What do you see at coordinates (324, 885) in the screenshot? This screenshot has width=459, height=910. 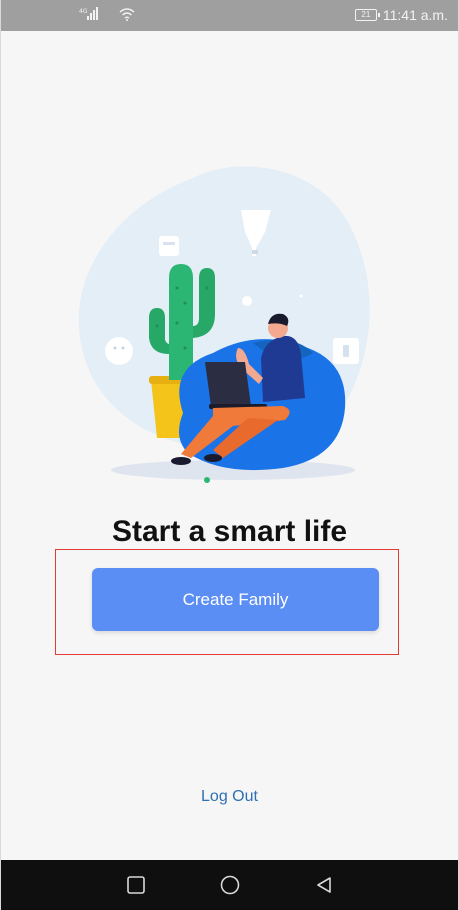 I see `back-triangle-icon` at bounding box center [324, 885].